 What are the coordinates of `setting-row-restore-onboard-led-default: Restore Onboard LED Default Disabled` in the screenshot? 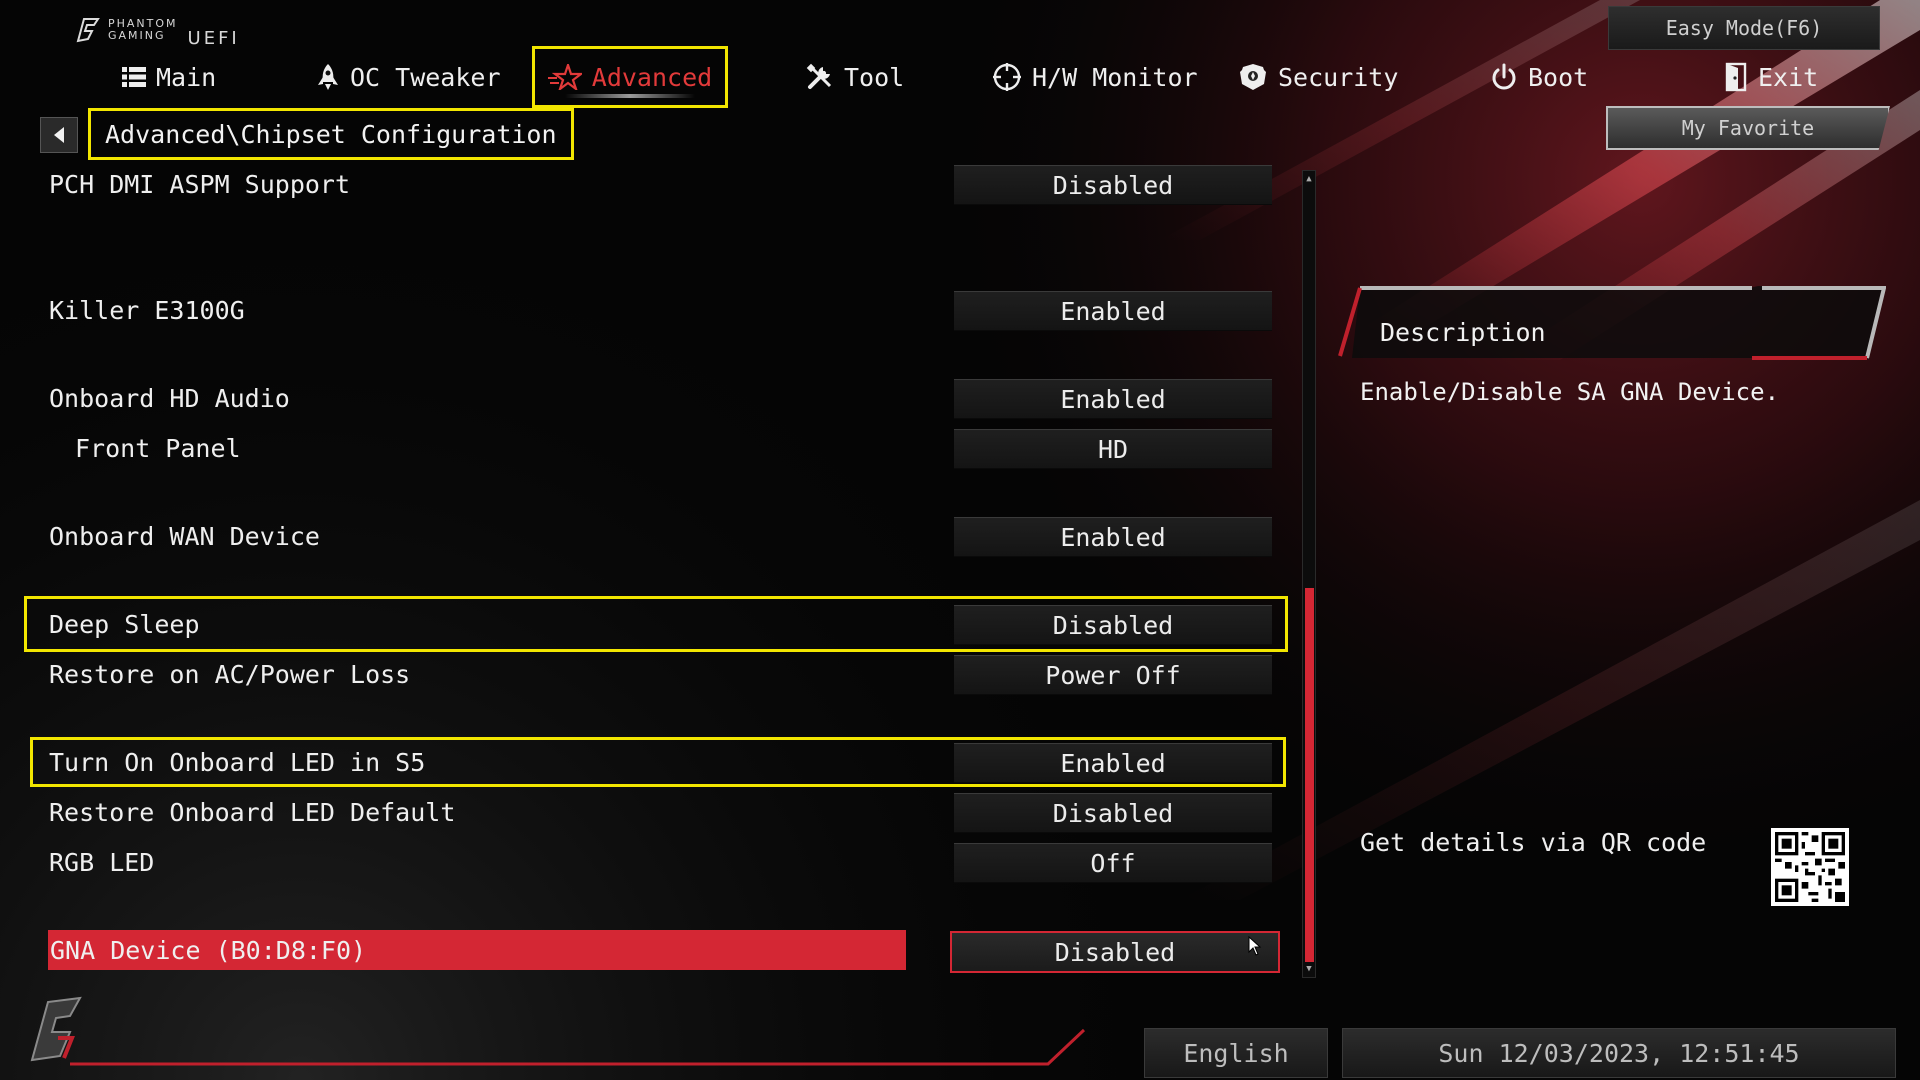 It's located at (650, 812).